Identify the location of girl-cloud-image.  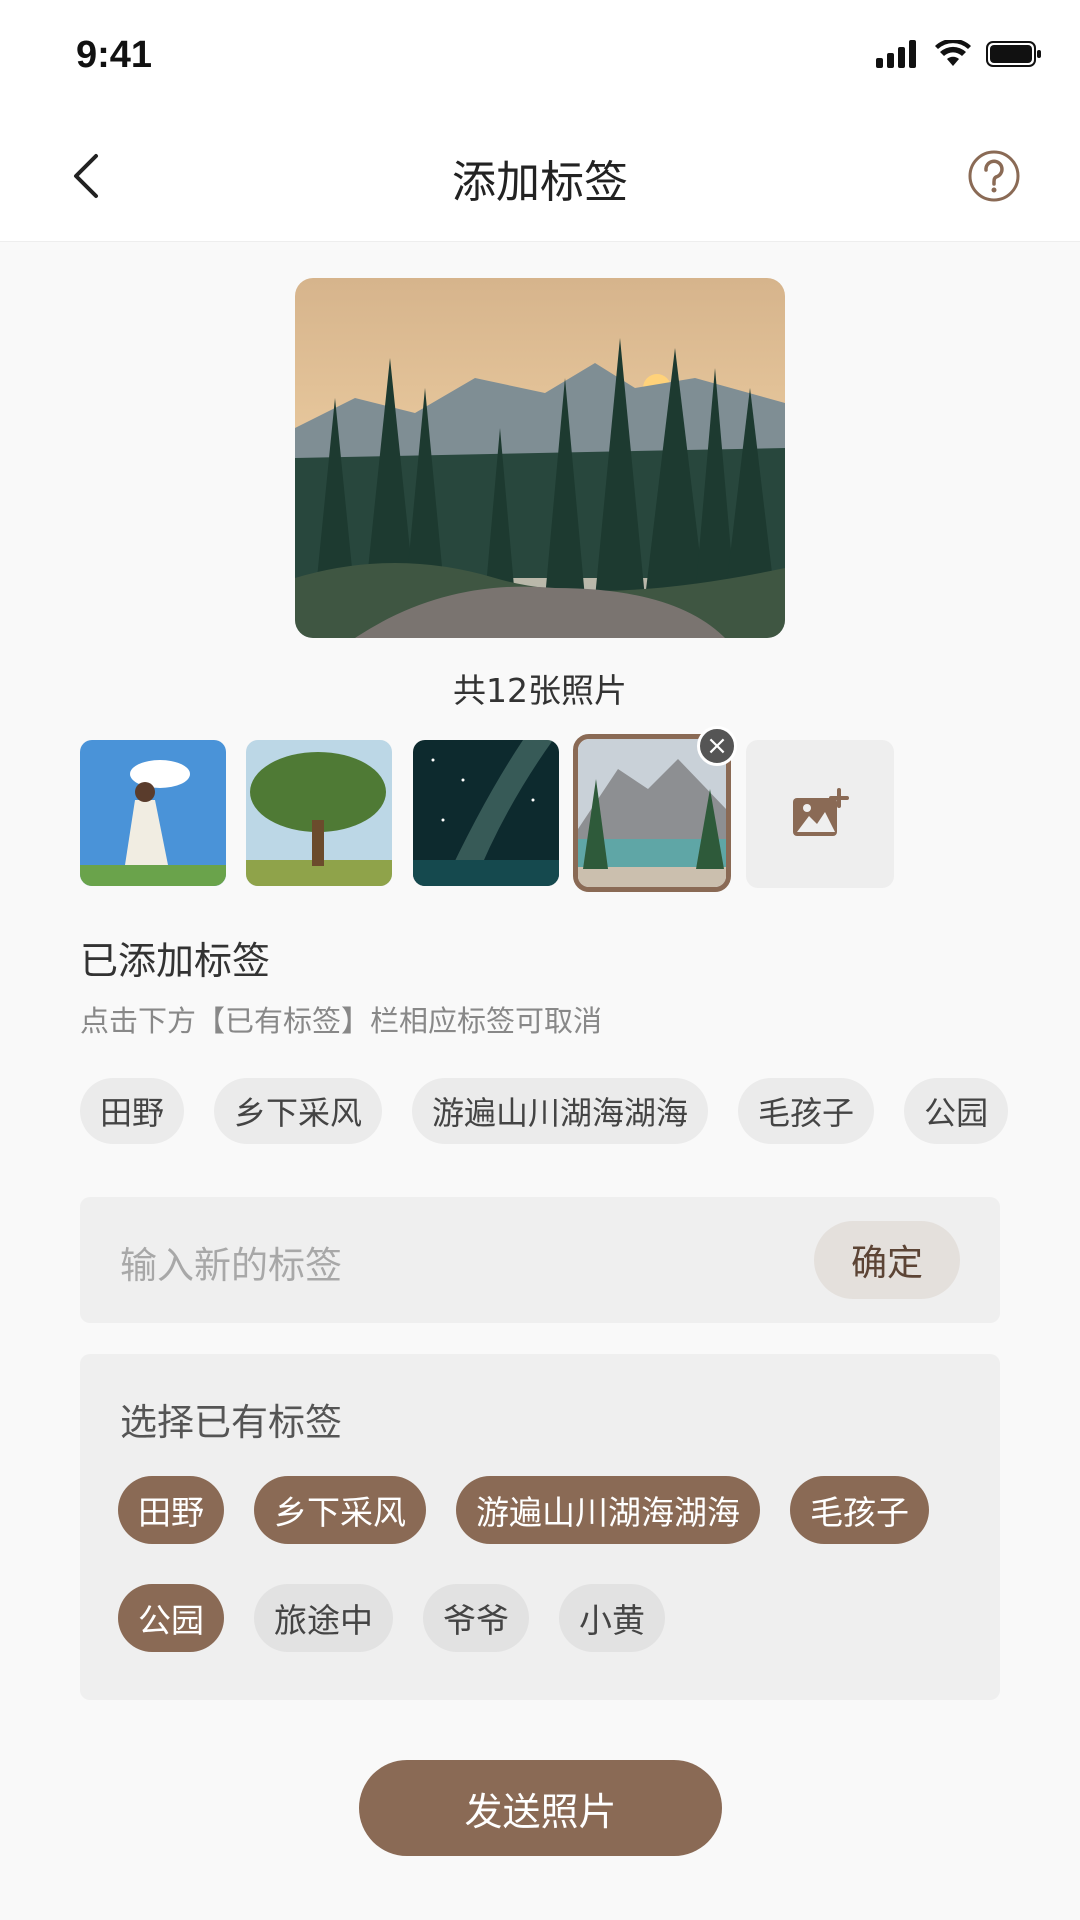
(153, 813).